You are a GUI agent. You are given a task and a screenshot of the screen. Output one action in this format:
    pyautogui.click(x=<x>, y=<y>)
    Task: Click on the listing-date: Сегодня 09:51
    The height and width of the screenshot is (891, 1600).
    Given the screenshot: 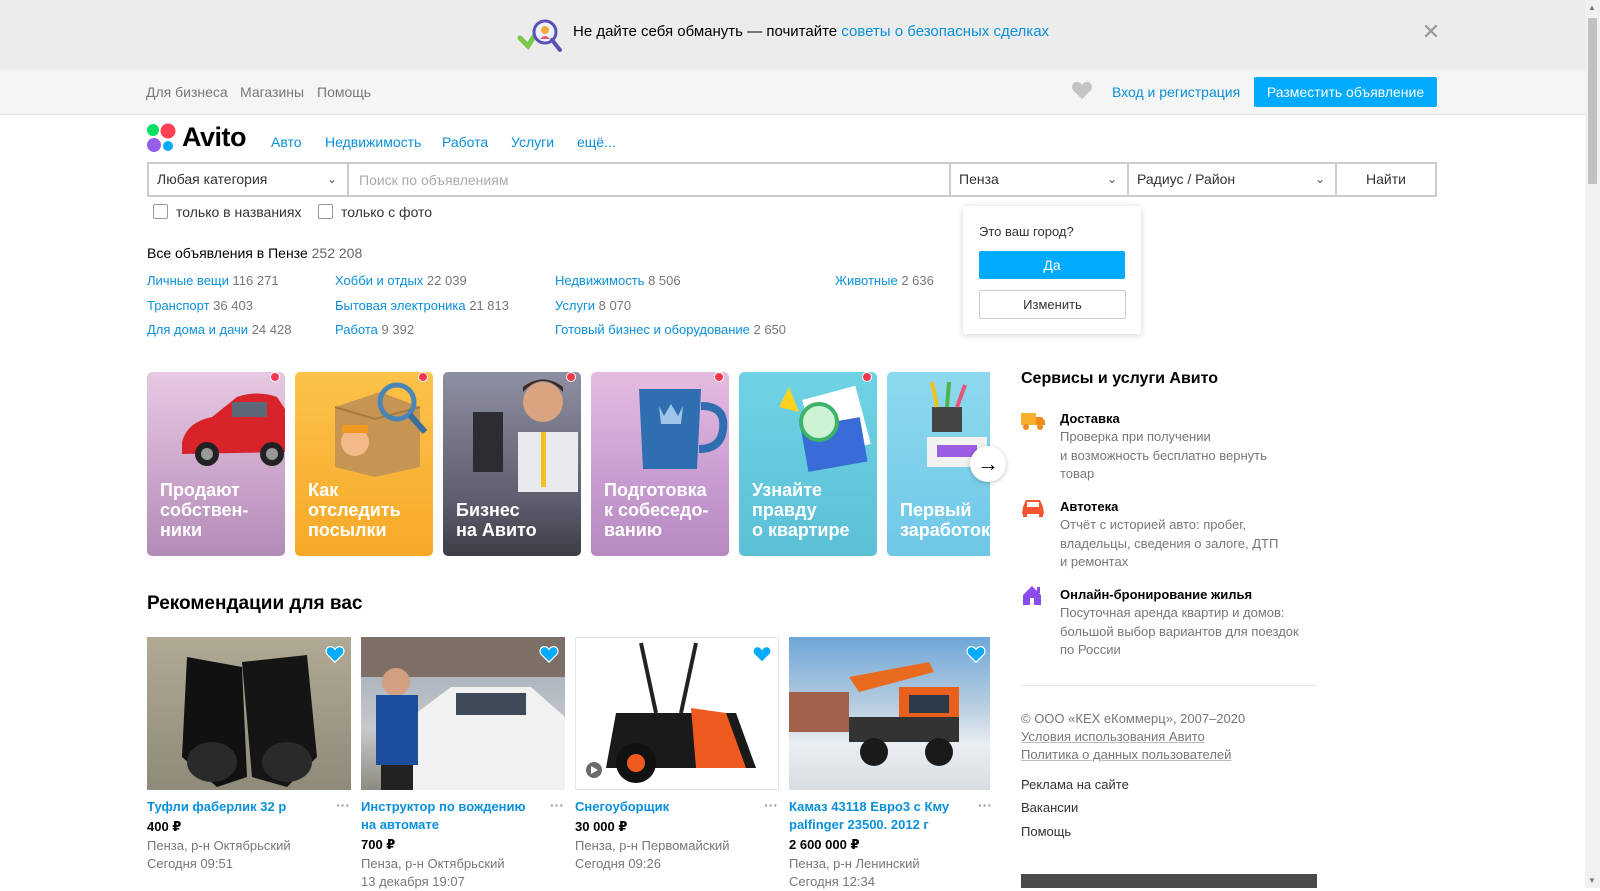 What is the action you would take?
    pyautogui.click(x=190, y=863)
    